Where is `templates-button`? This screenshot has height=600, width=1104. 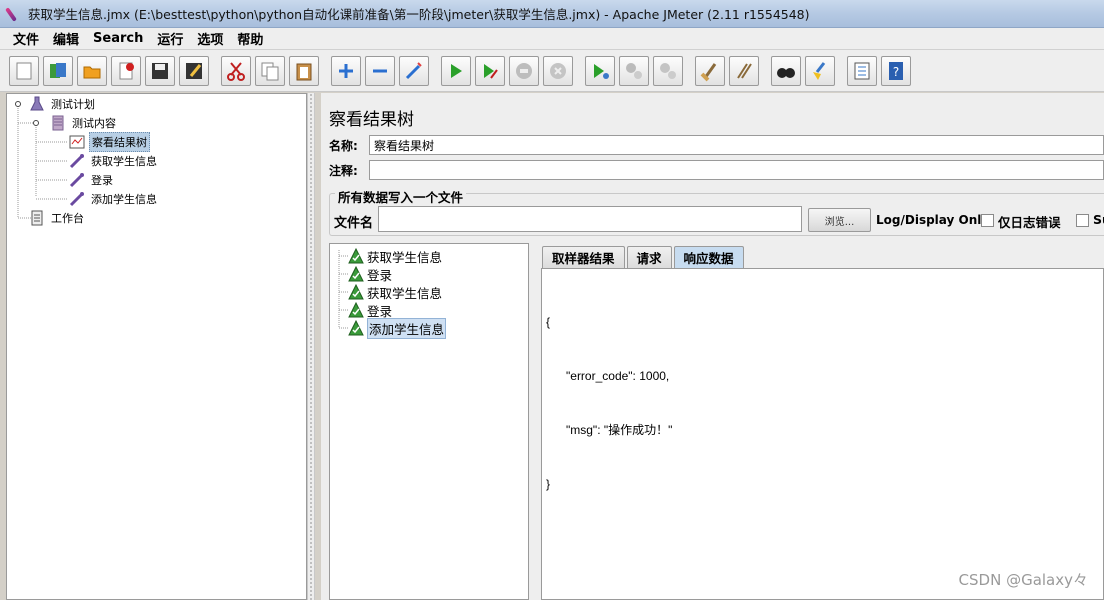 templates-button is located at coordinates (58, 70).